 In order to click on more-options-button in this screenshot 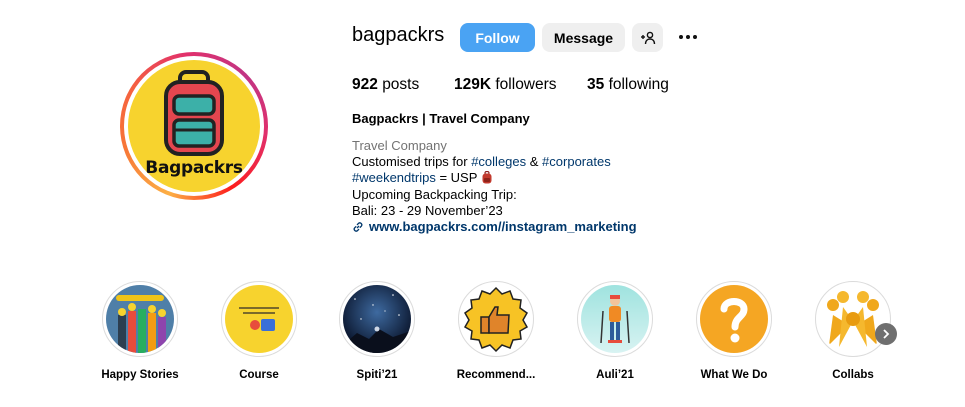, I will do `click(688, 37)`.